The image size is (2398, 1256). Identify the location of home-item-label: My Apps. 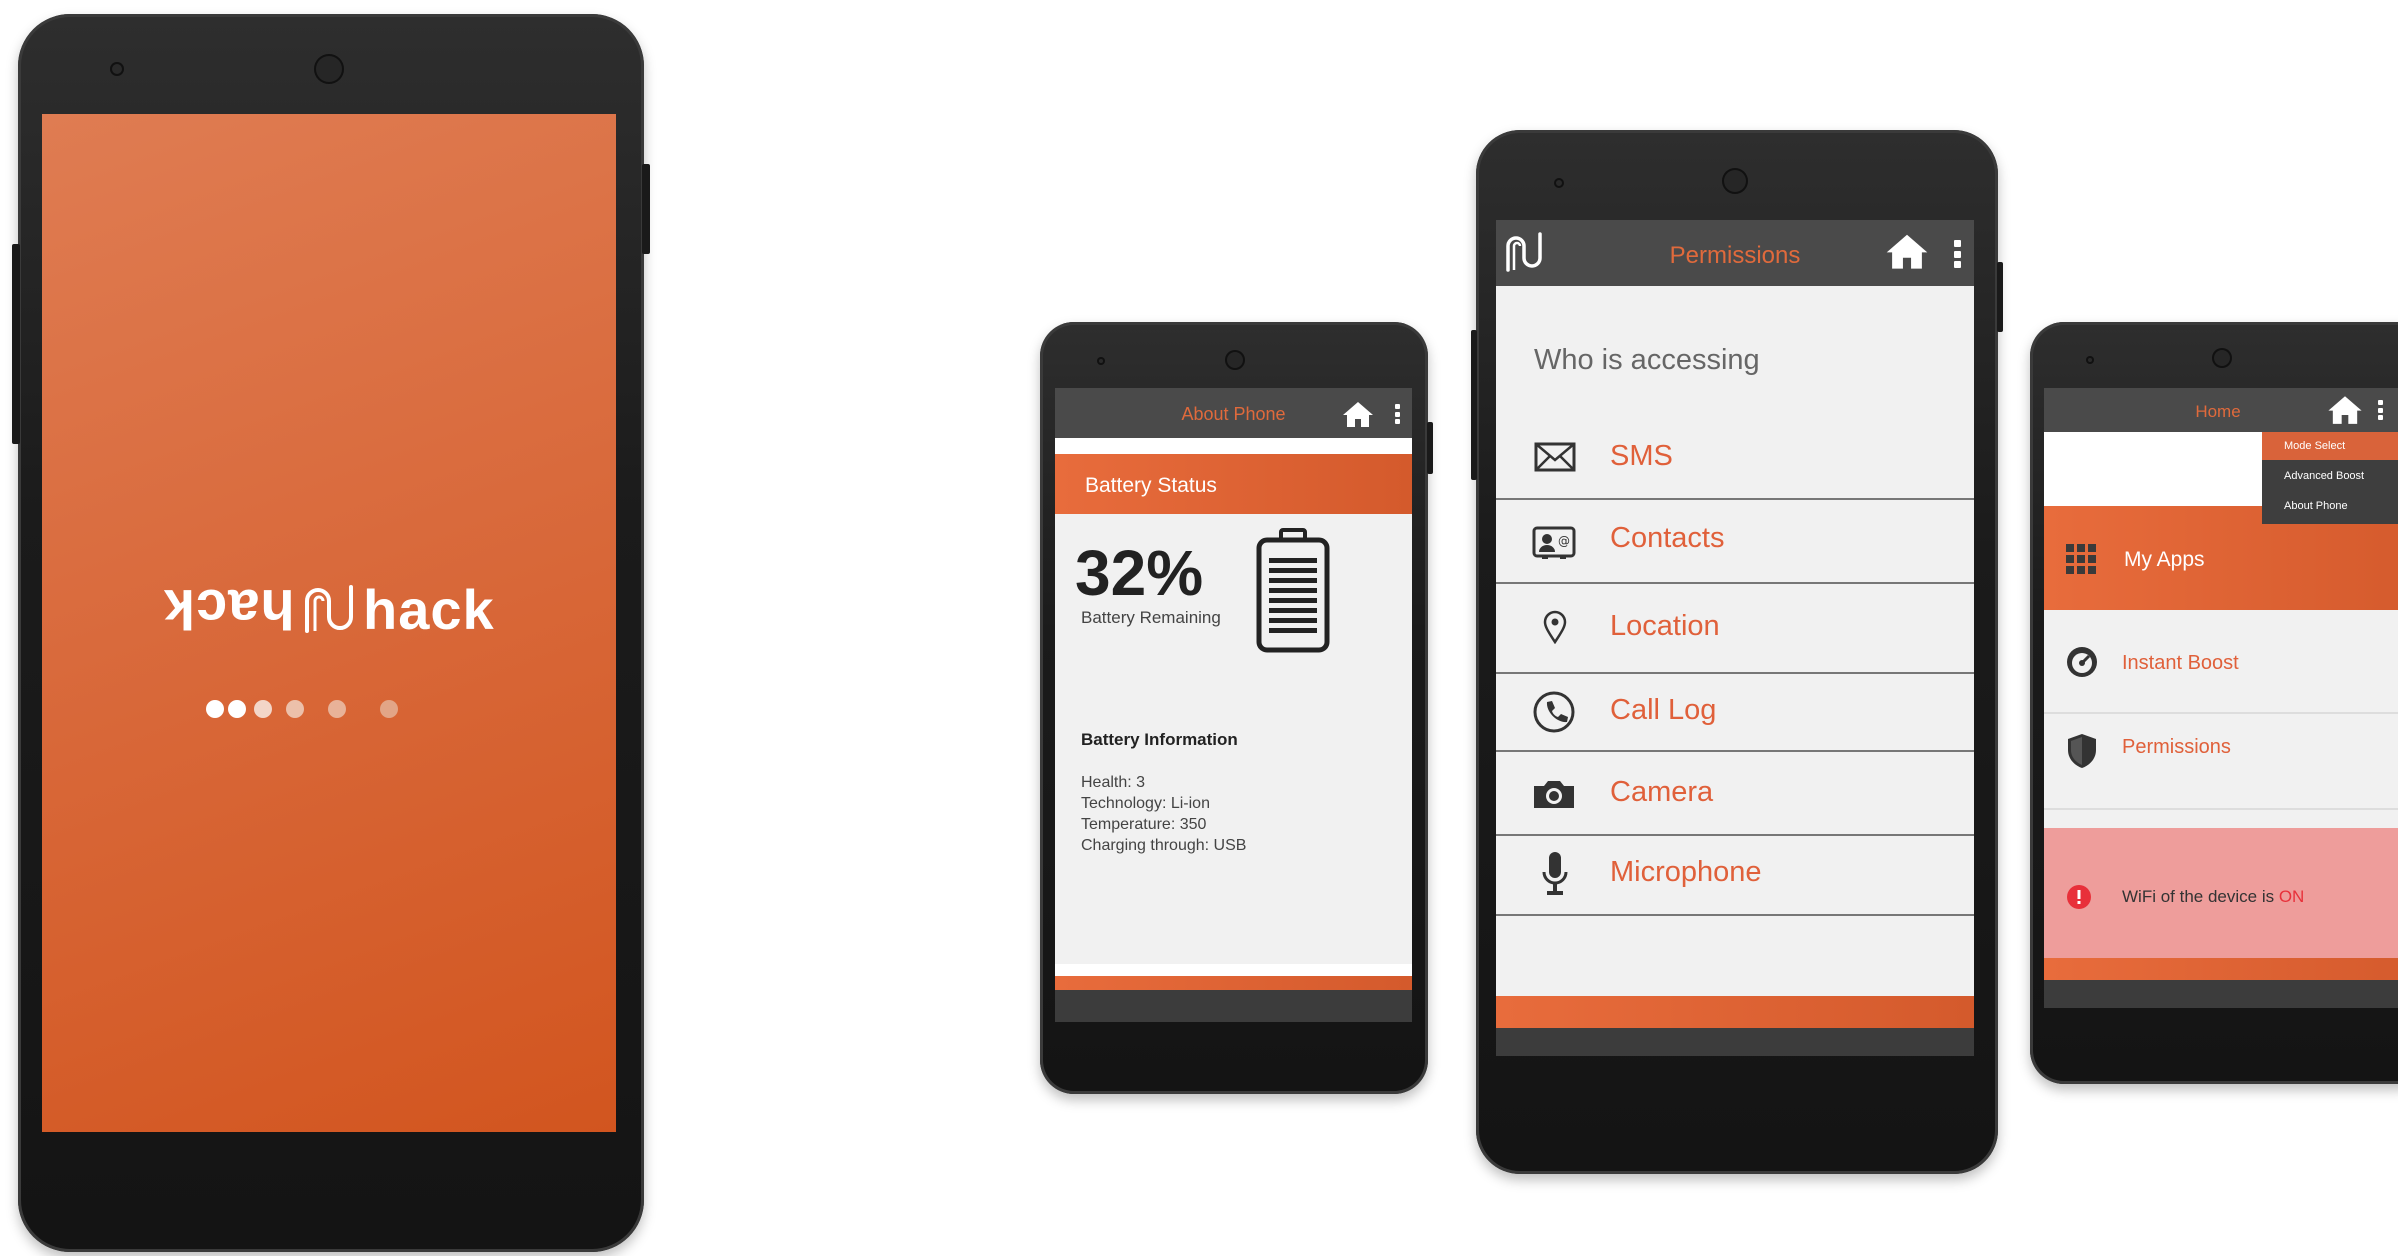
(2164, 559).